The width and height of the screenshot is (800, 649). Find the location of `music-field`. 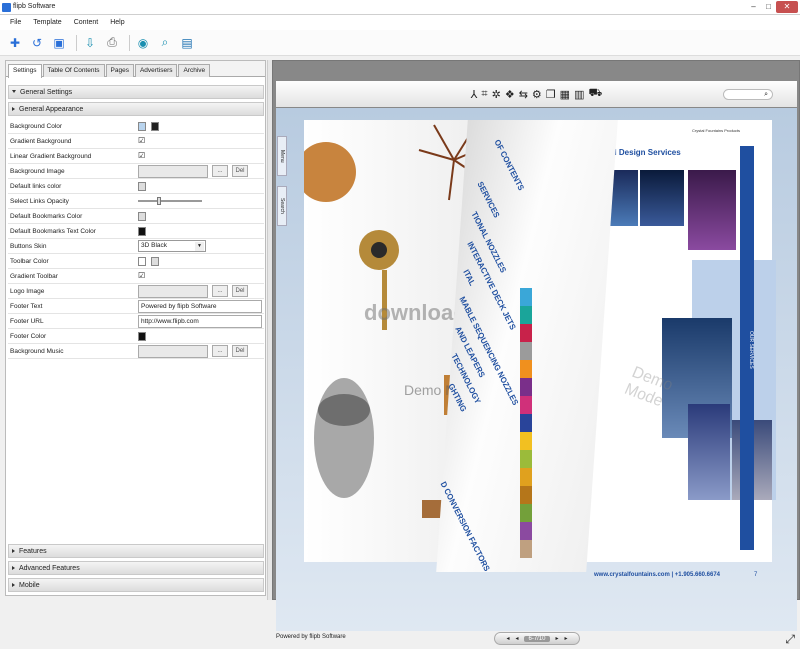

music-field is located at coordinates (173, 351).